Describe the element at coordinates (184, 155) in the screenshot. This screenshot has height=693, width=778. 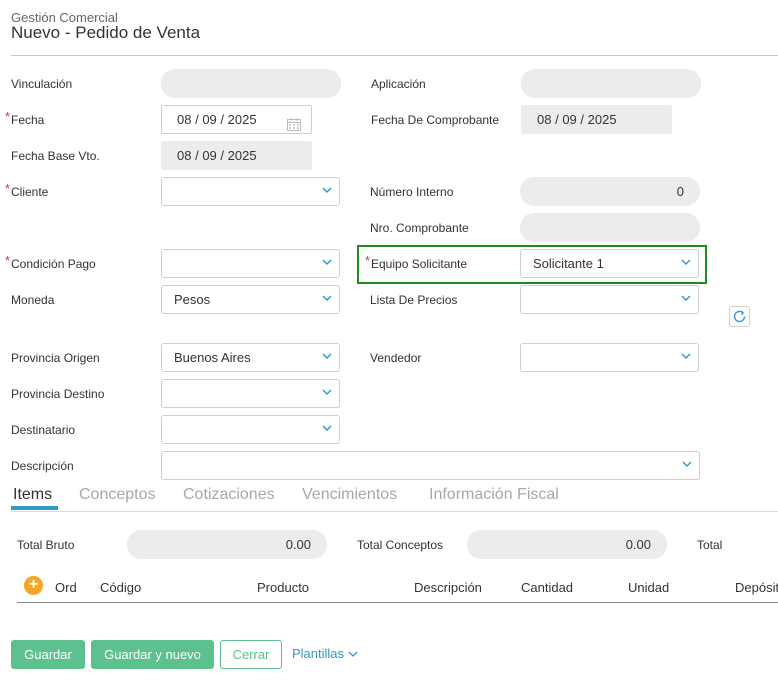
I see `fecha-base-vto-day: 08` at that location.